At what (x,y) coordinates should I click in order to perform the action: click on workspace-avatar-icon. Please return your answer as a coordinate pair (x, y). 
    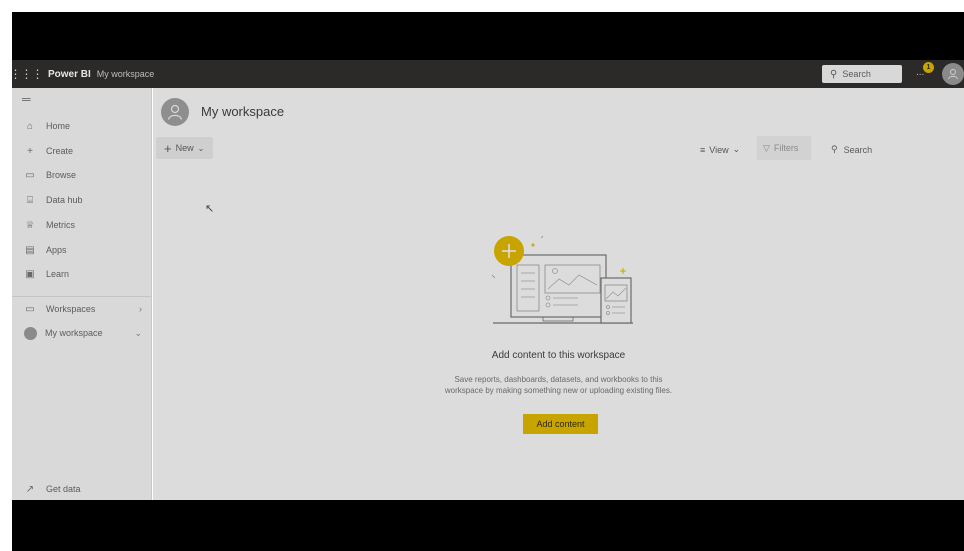
    Looking at the image, I should click on (30, 333).